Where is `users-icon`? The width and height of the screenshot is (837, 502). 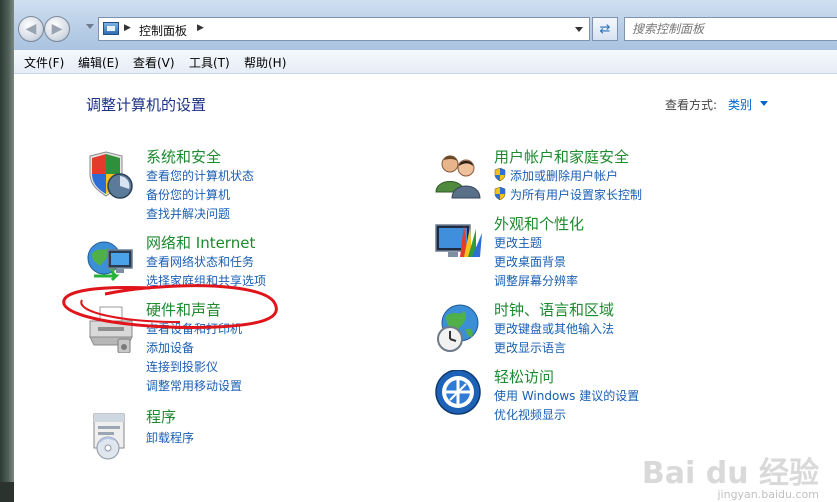
users-icon is located at coordinates (459, 175).